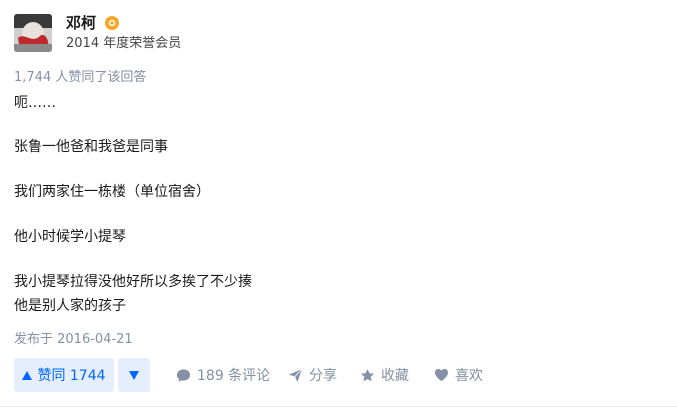 This screenshot has width=677, height=410. What do you see at coordinates (338, 406) in the screenshot?
I see `bottom-divider` at bounding box center [338, 406].